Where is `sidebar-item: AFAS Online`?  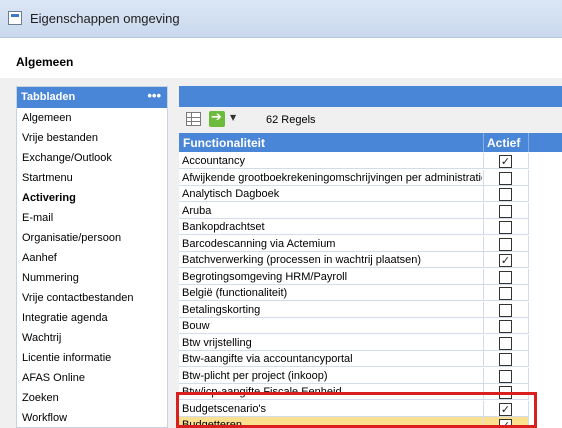 sidebar-item: AFAS Online is located at coordinates (92, 378).